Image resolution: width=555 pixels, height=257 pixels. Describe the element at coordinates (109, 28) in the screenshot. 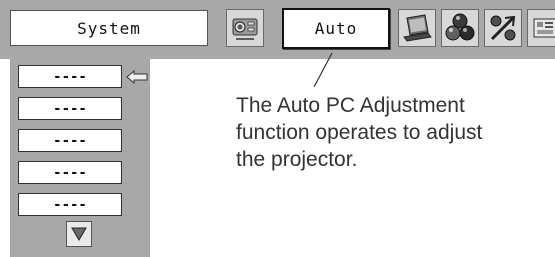

I see `system-menu-label: System` at that location.